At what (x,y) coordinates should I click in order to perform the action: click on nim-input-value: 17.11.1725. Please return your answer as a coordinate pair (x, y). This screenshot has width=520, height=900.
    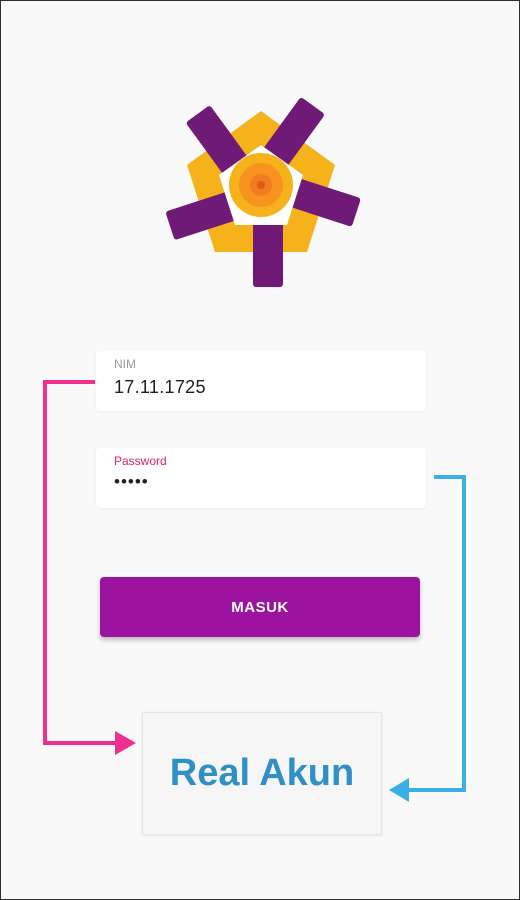
    Looking at the image, I should click on (160, 387).